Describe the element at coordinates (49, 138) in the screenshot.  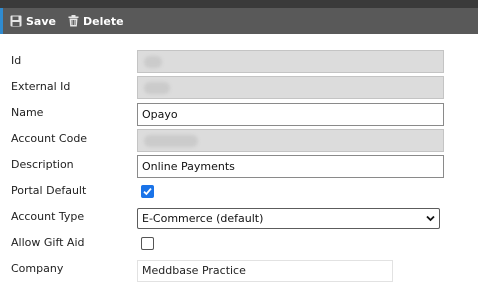
I see `account-code-label: Account Code` at that location.